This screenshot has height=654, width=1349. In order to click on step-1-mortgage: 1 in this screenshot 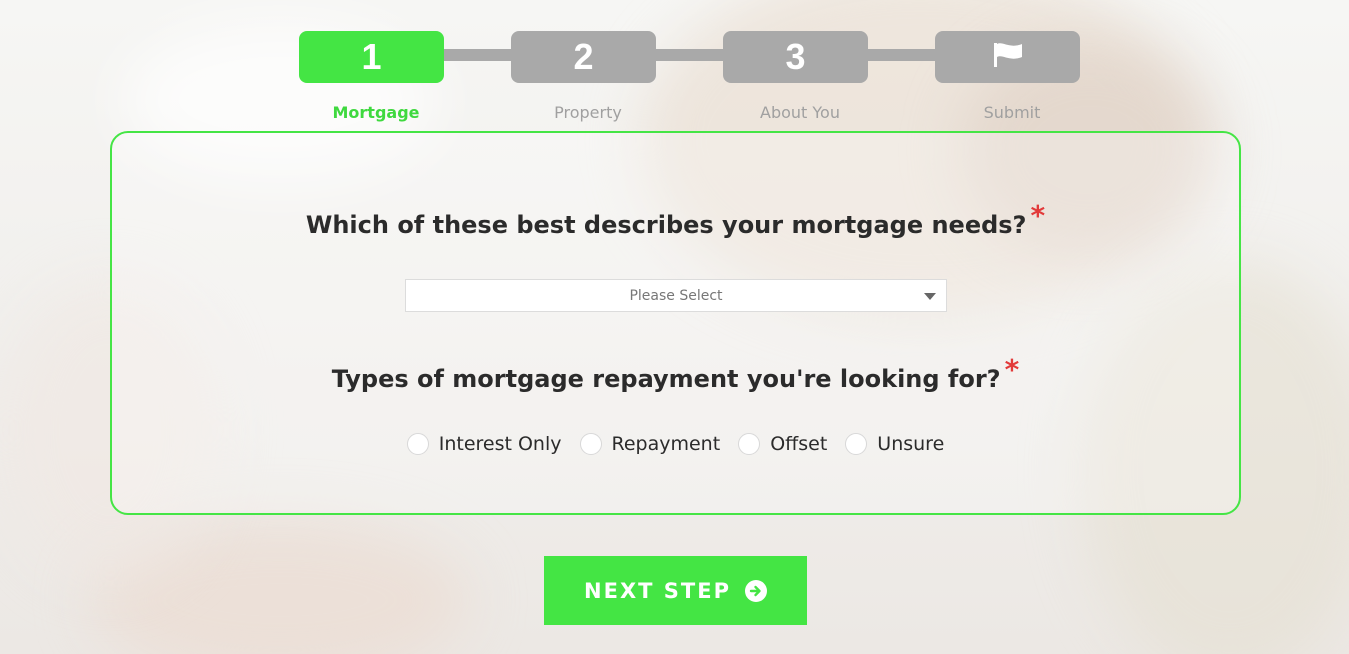, I will do `click(371, 57)`.